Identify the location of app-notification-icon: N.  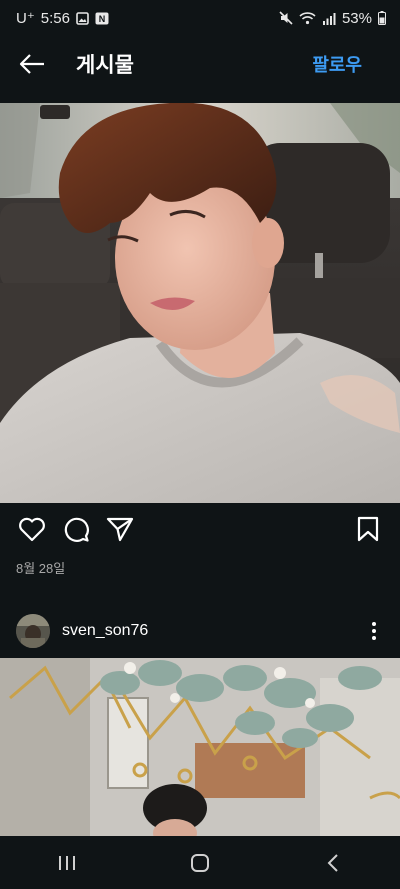
(102, 18).